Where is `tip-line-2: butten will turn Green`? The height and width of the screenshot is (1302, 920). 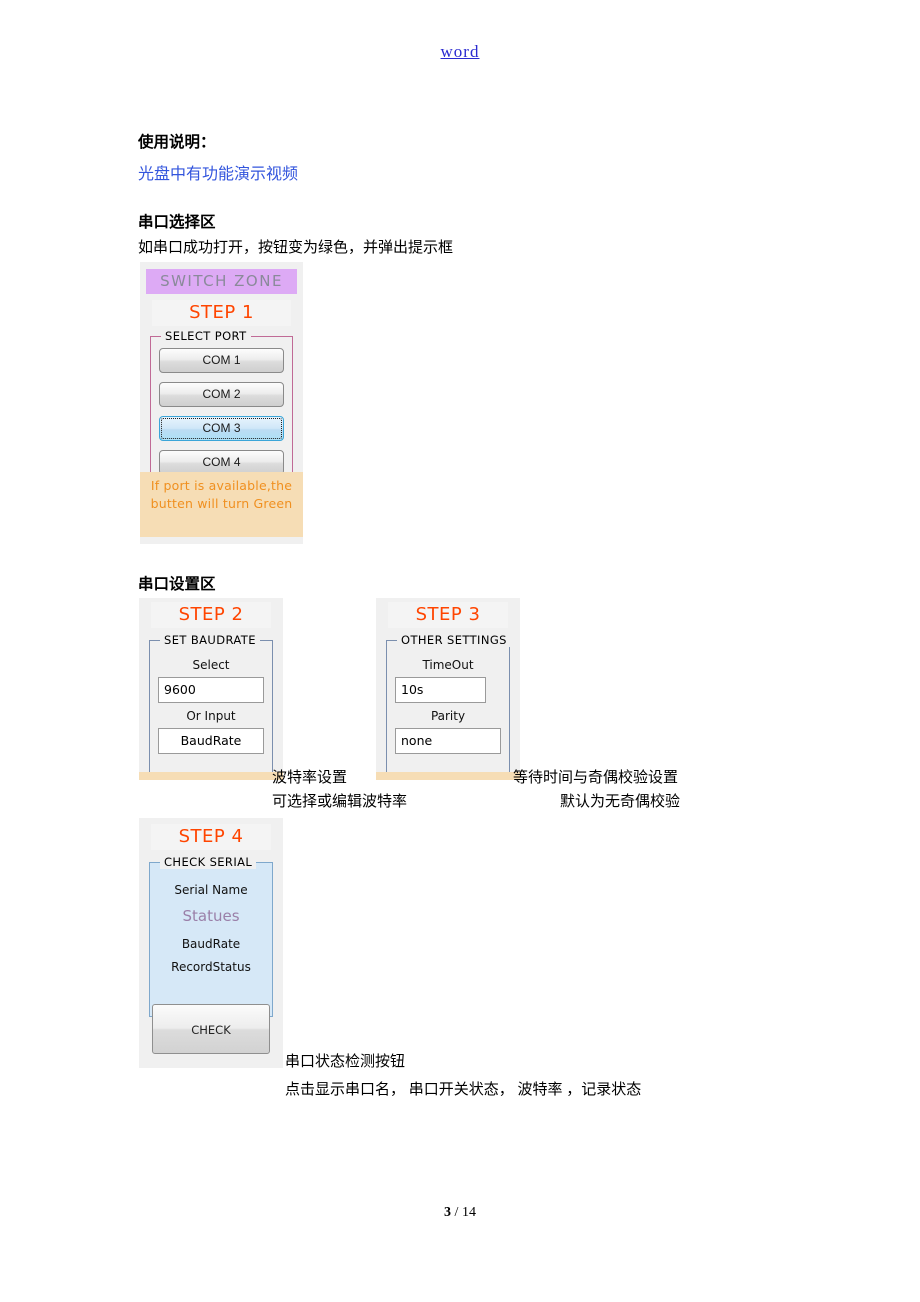
tip-line-2: butten will turn Green is located at coordinates (221, 504).